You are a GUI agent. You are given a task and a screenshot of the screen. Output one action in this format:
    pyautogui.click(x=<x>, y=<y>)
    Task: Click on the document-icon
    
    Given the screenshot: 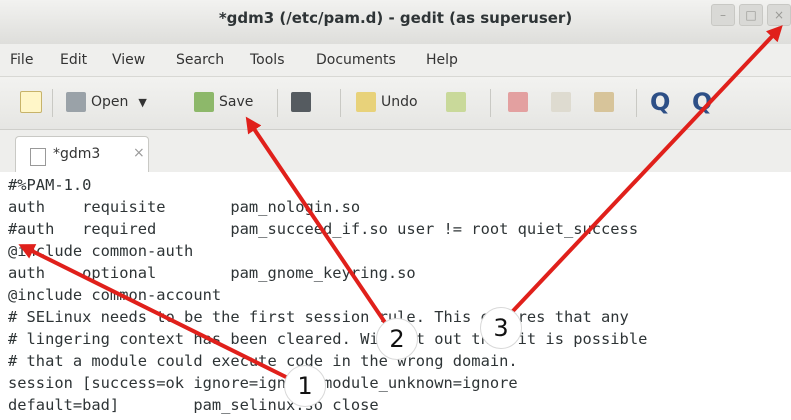 What is the action you would take?
    pyautogui.click(x=38, y=157)
    